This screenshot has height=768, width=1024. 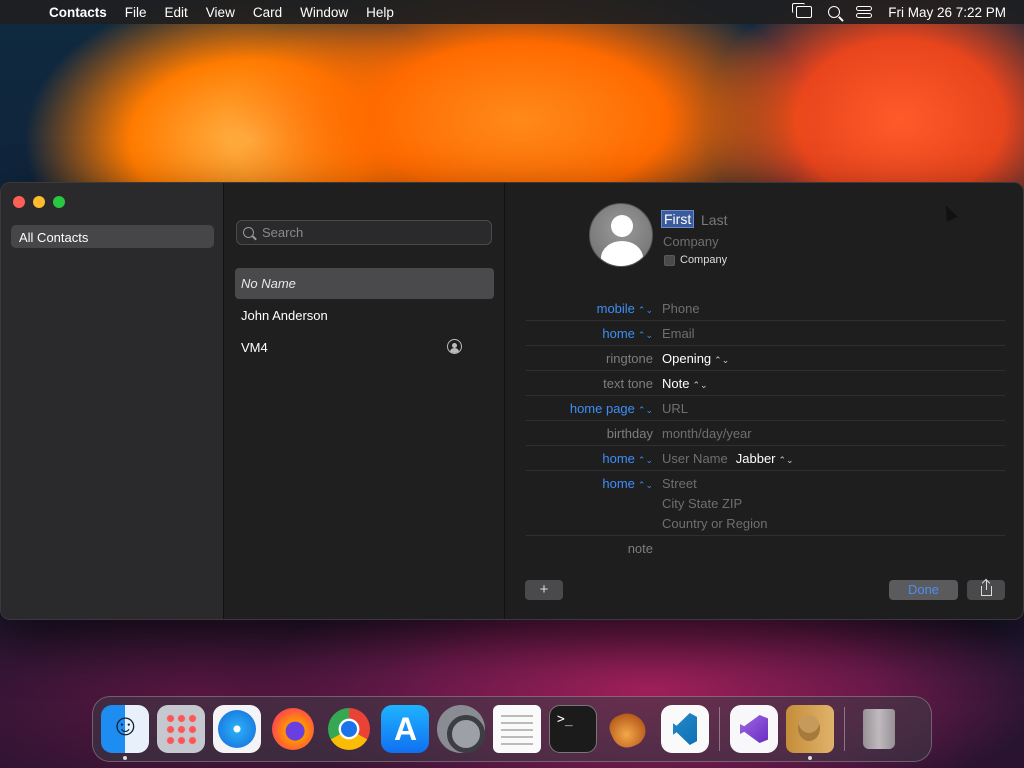 What do you see at coordinates (254, 347) in the screenshot?
I see `contact-name: VM4` at bounding box center [254, 347].